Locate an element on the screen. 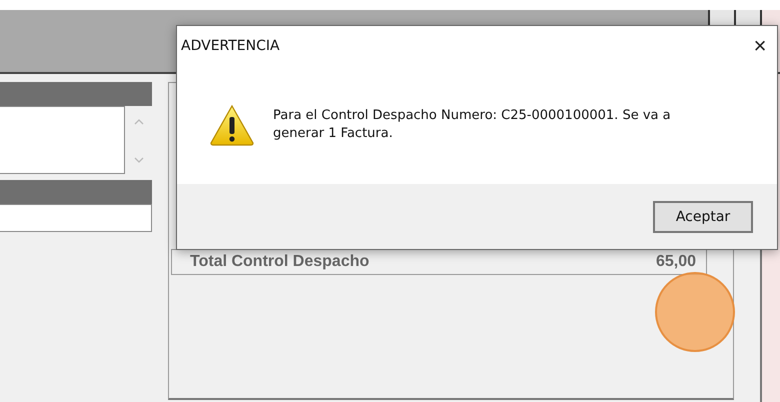  total-label: Total Control Despacho is located at coordinates (280, 262).